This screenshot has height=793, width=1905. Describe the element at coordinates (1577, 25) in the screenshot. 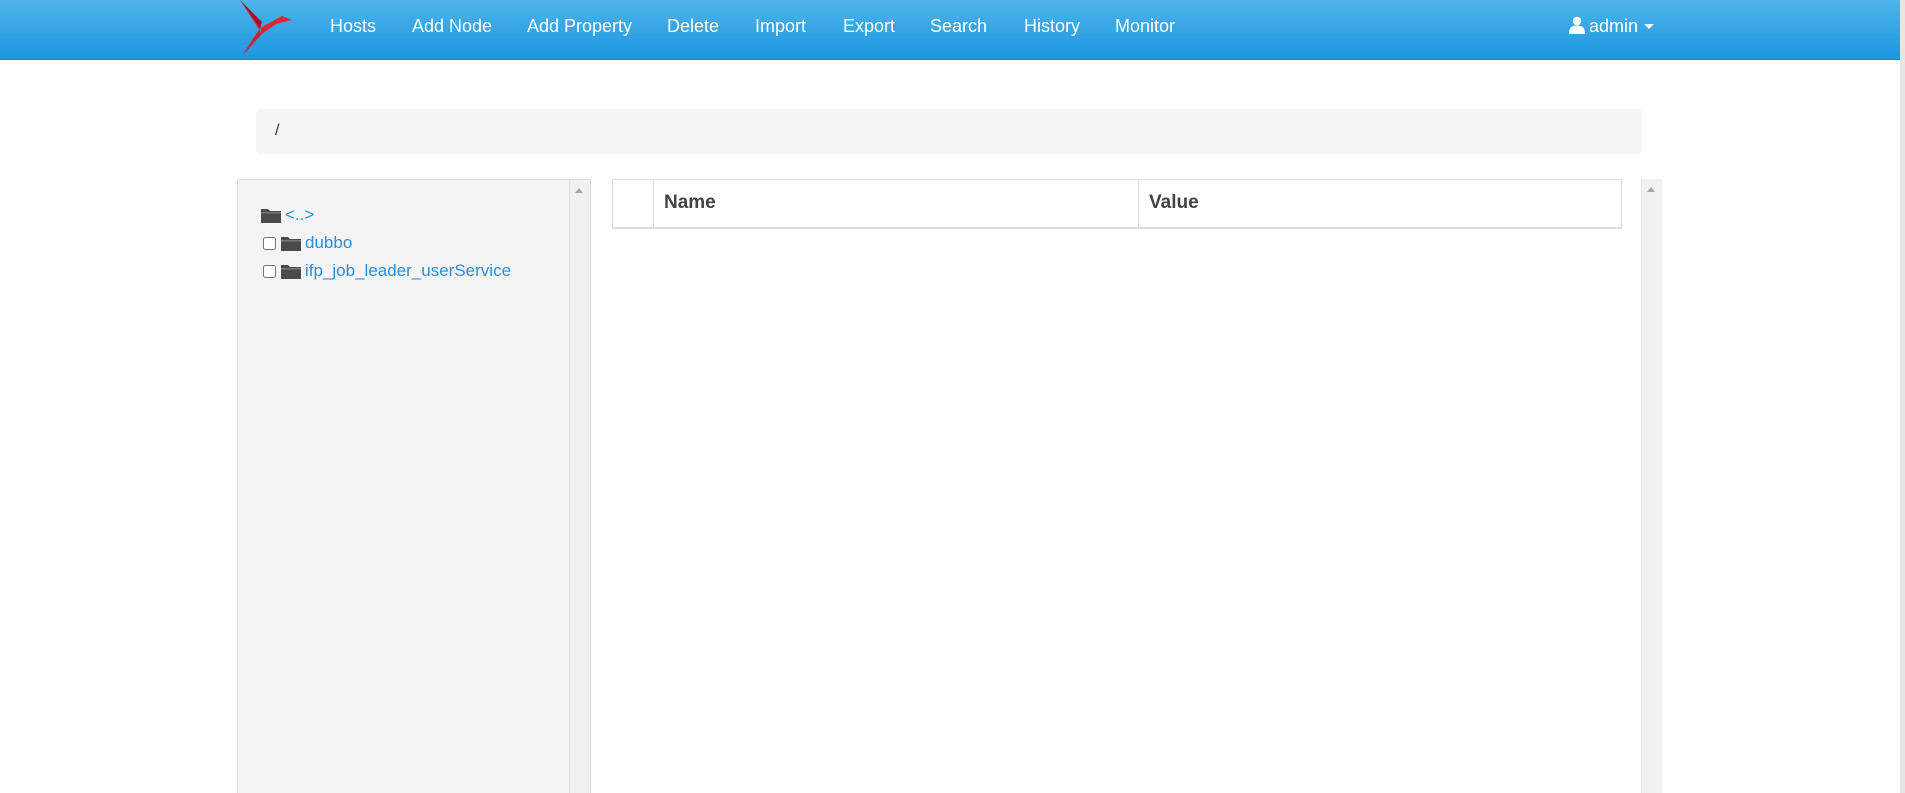

I see `user-icon` at that location.